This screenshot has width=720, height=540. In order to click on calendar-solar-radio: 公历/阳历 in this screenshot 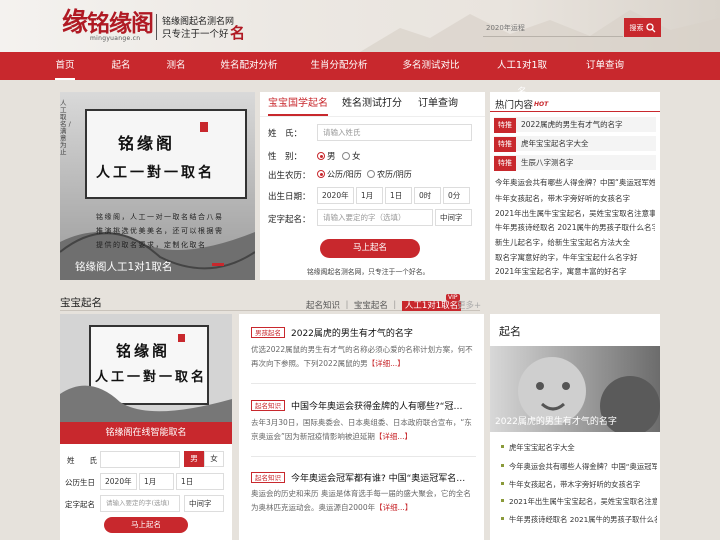, I will do `click(339, 174)`.